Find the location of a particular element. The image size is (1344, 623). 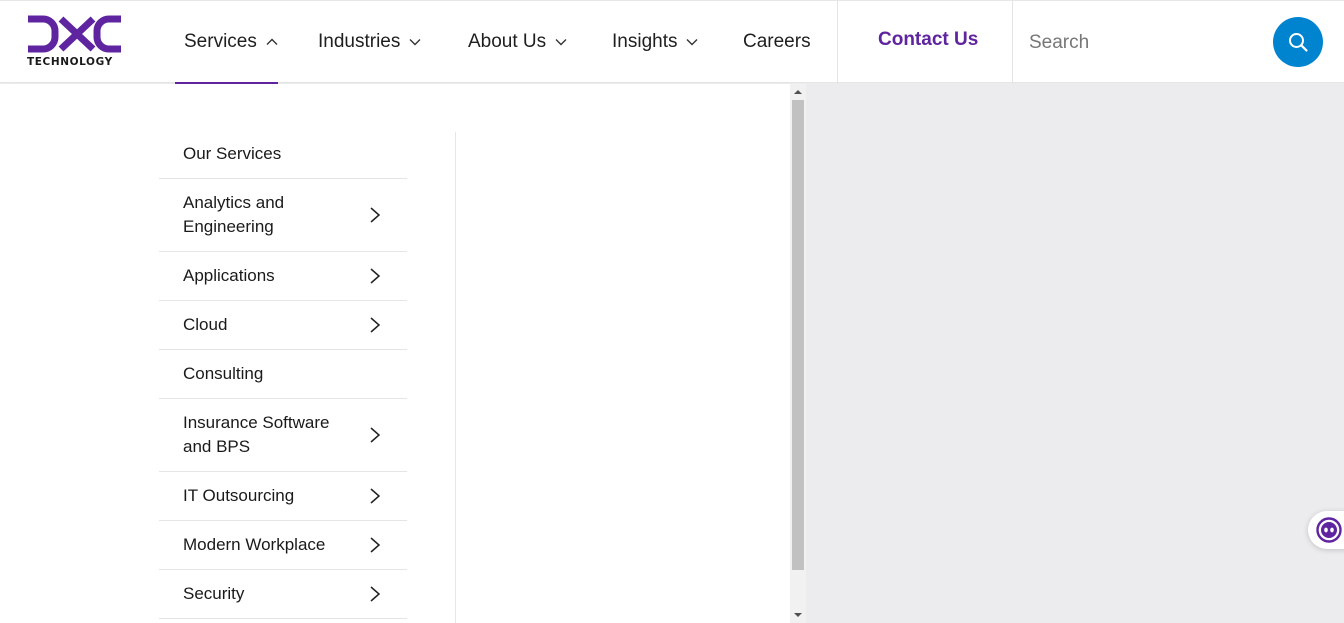

menu-item-consulting: Consulting is located at coordinates (283, 374).